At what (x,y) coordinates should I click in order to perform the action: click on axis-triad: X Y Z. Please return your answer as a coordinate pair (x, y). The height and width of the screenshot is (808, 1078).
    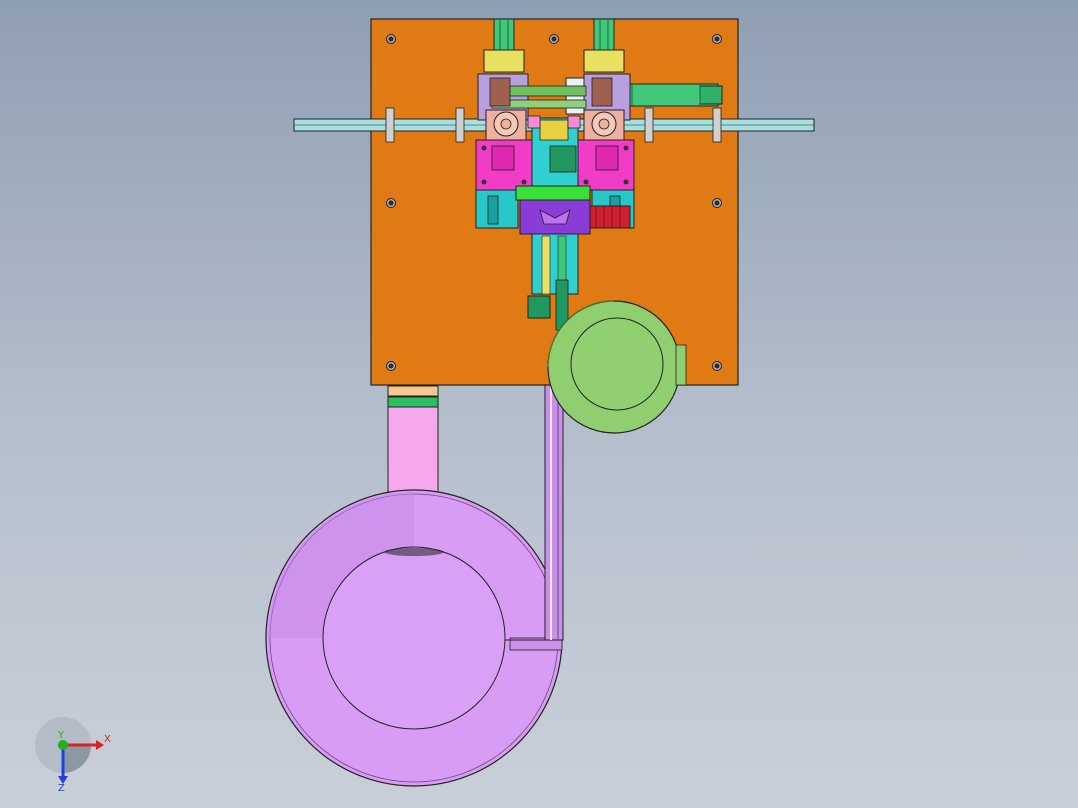
    Looking at the image, I should click on (73, 755).